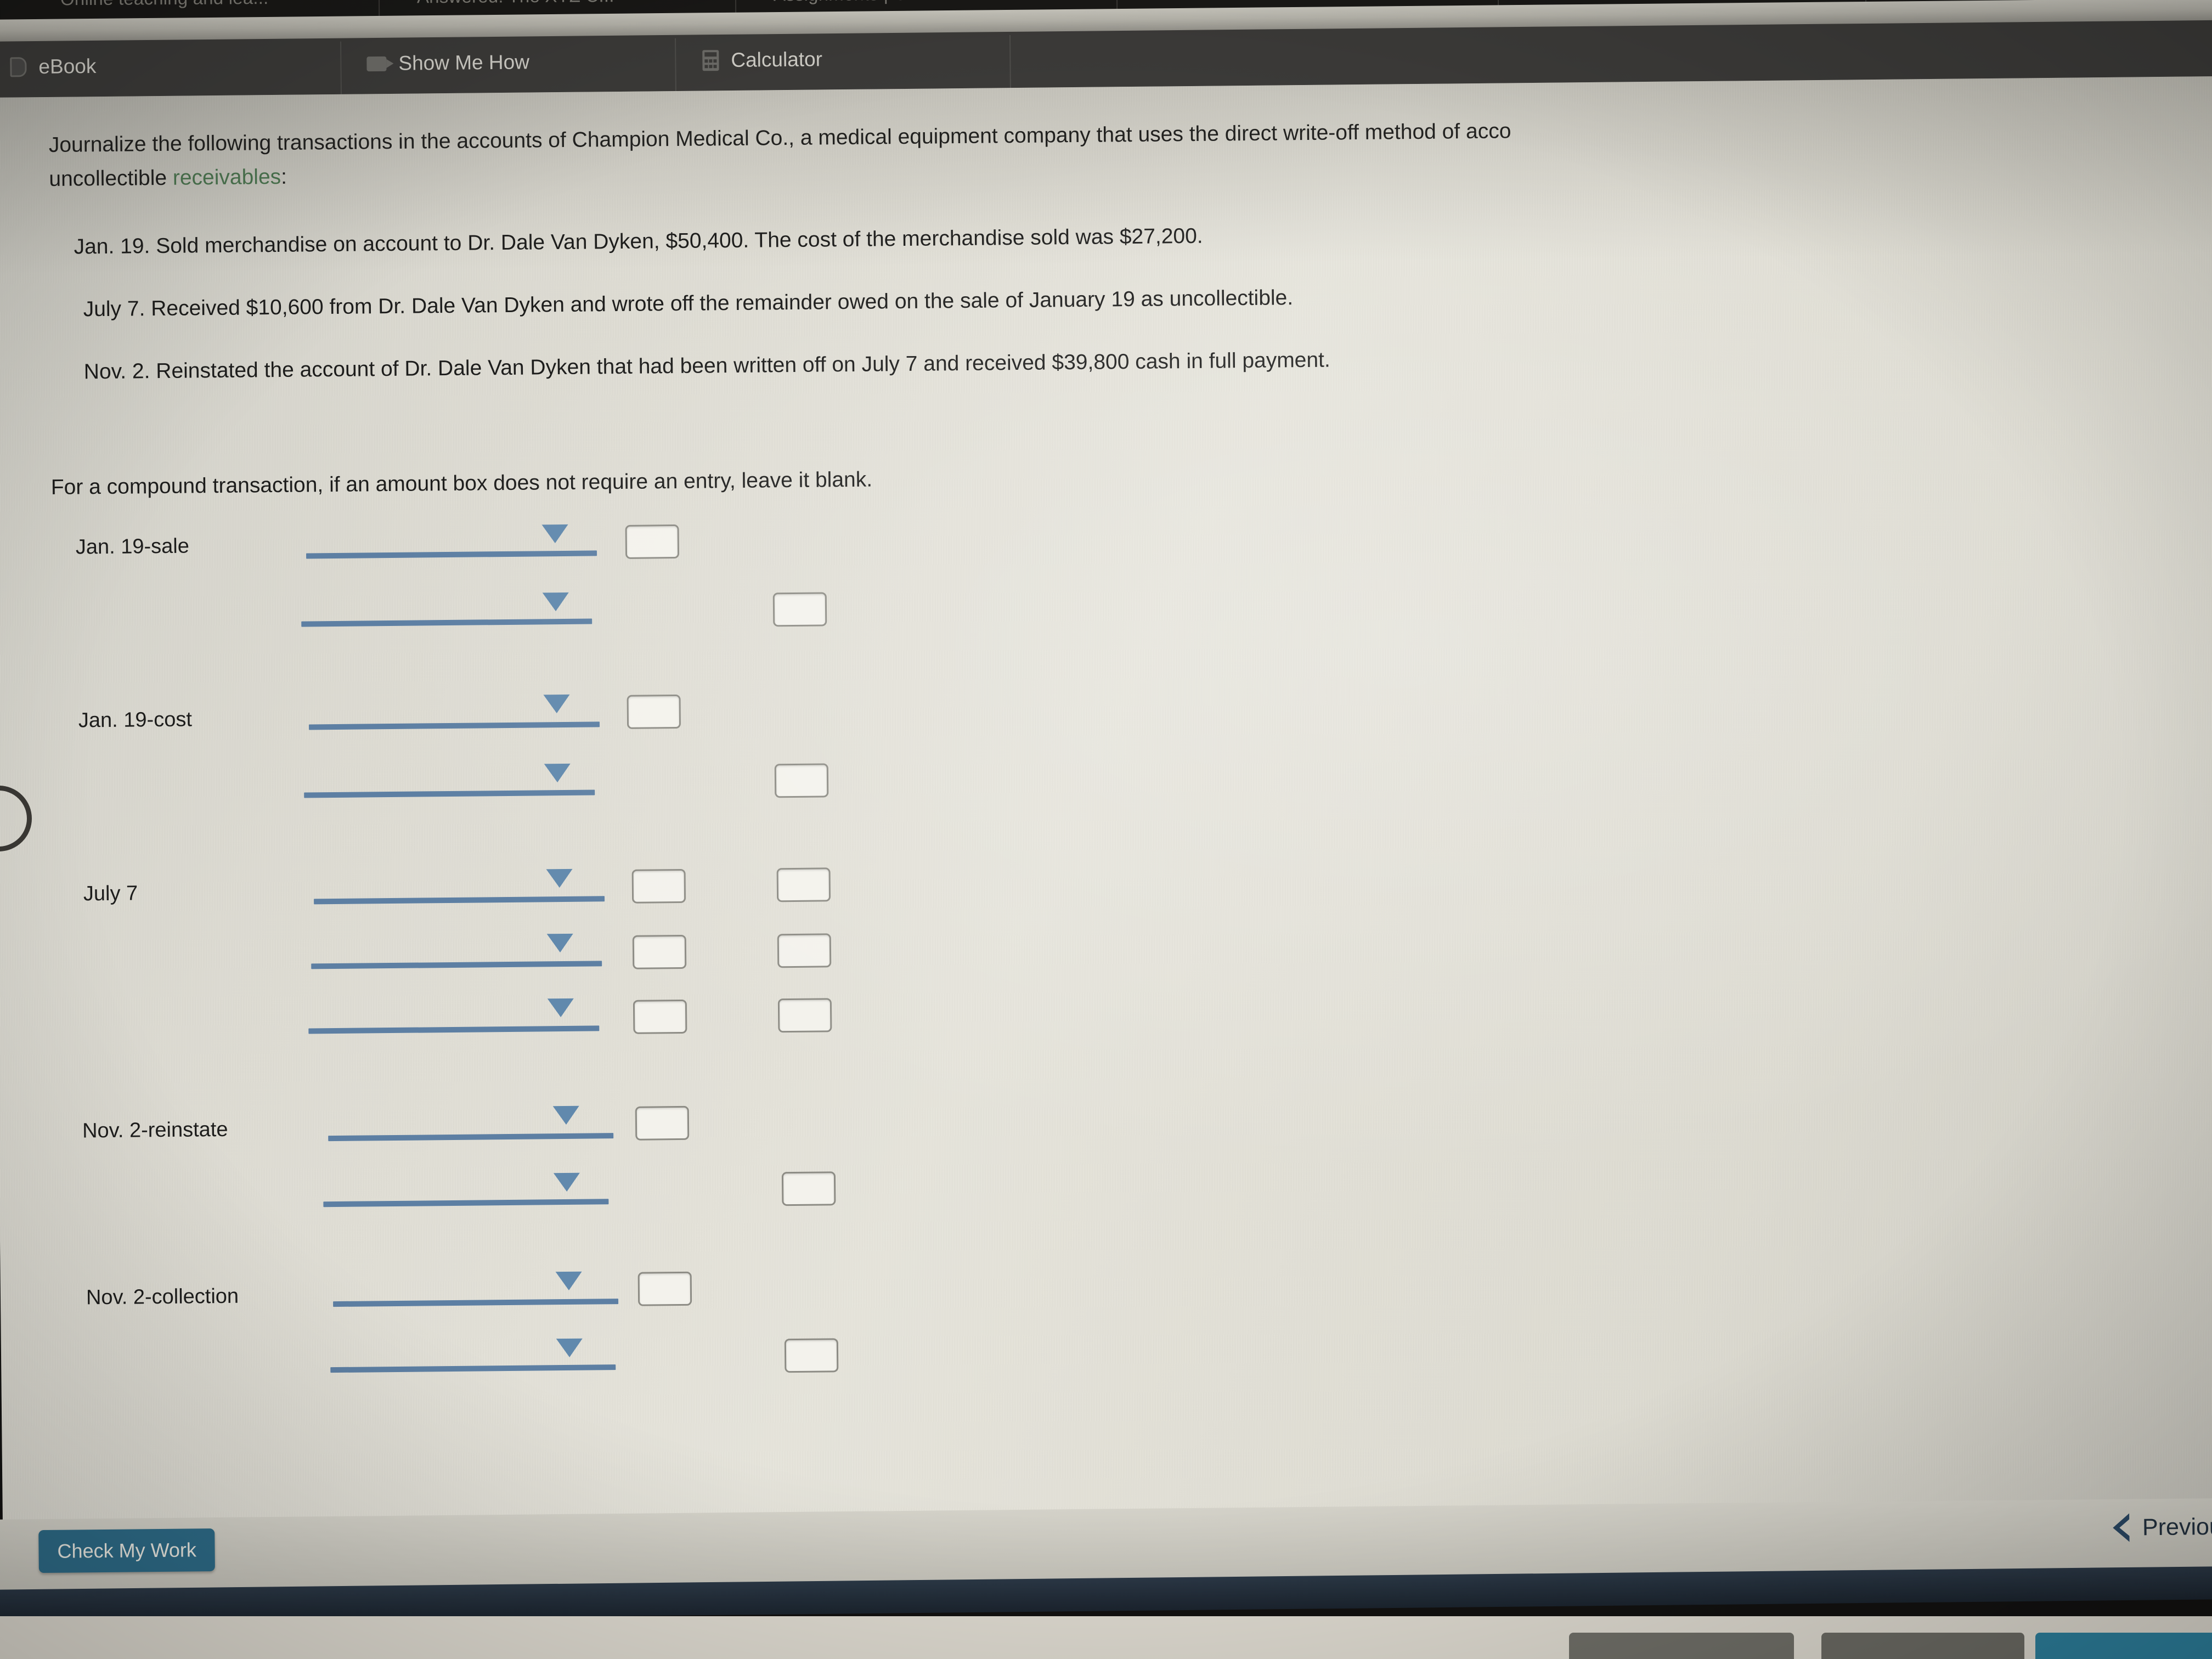 The height and width of the screenshot is (1659, 2212). What do you see at coordinates (155, 1130) in the screenshot?
I see `entry-label-nov2-reinstate: Nov. 2-reinstate` at bounding box center [155, 1130].